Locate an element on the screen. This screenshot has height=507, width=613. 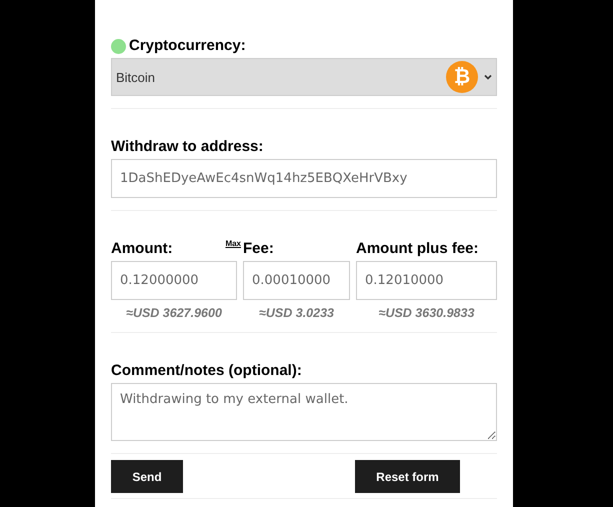
chevron-icon is located at coordinates (488, 77).